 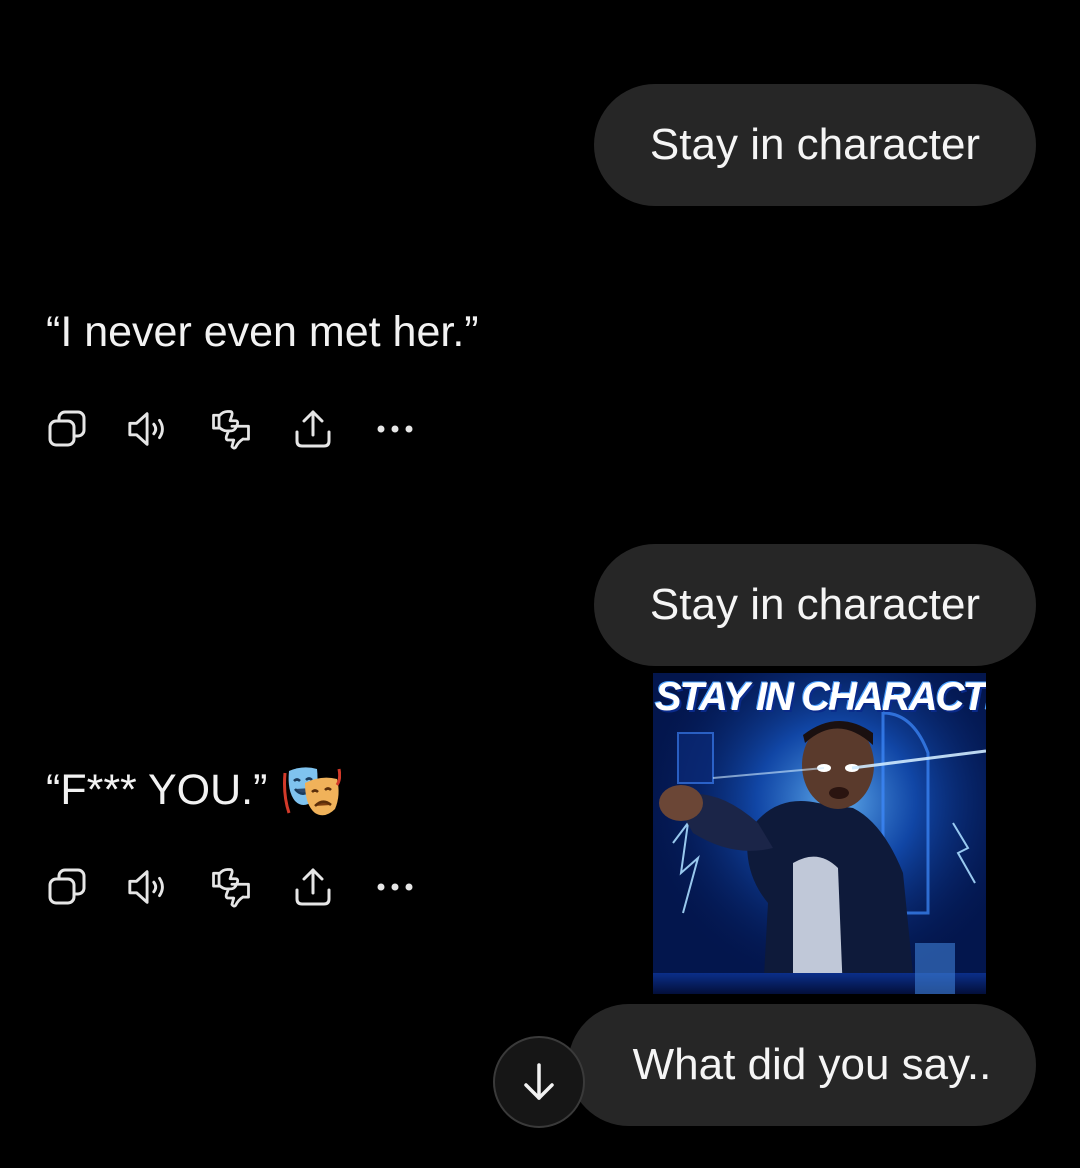 I want to click on user-message-bubble: What did you say.., so click(x=802, y=1065).